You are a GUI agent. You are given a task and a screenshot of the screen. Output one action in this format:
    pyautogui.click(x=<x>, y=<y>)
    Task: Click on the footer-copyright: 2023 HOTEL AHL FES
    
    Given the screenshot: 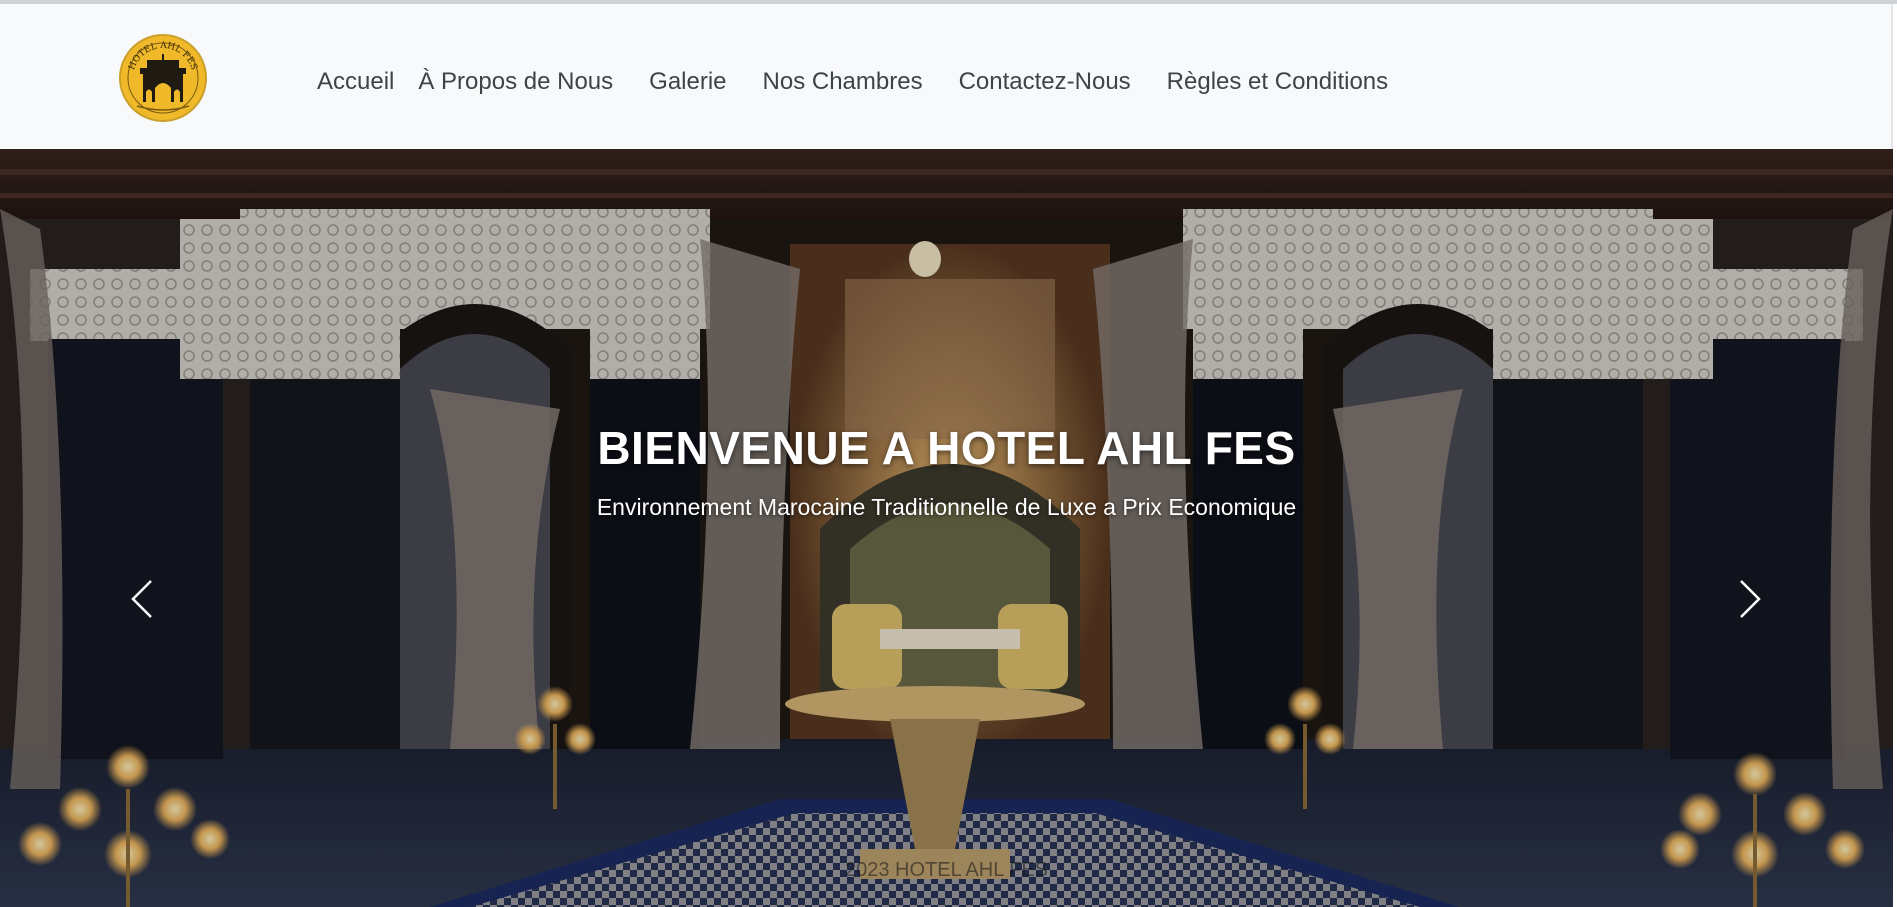 What is the action you would take?
    pyautogui.click(x=946, y=870)
    